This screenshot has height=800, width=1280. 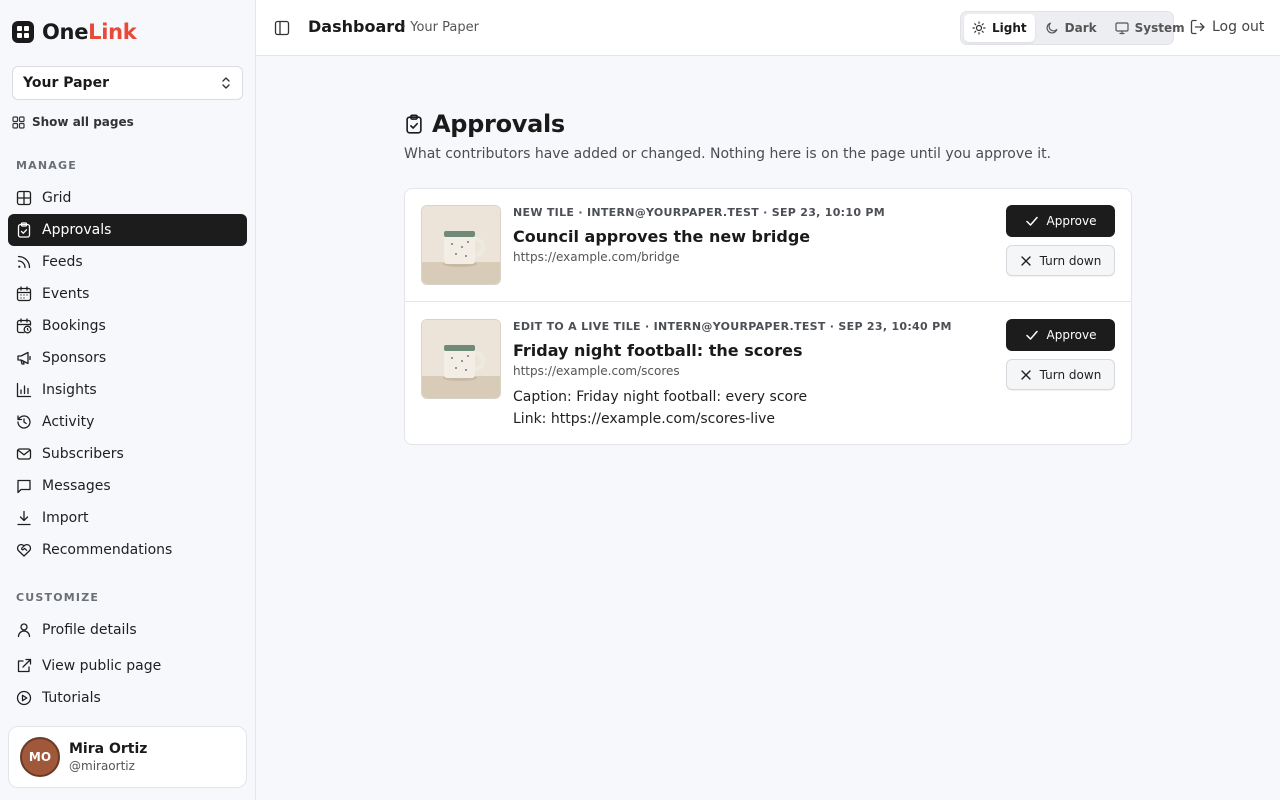 I want to click on chevron-up-down-icon, so click(x=226, y=83).